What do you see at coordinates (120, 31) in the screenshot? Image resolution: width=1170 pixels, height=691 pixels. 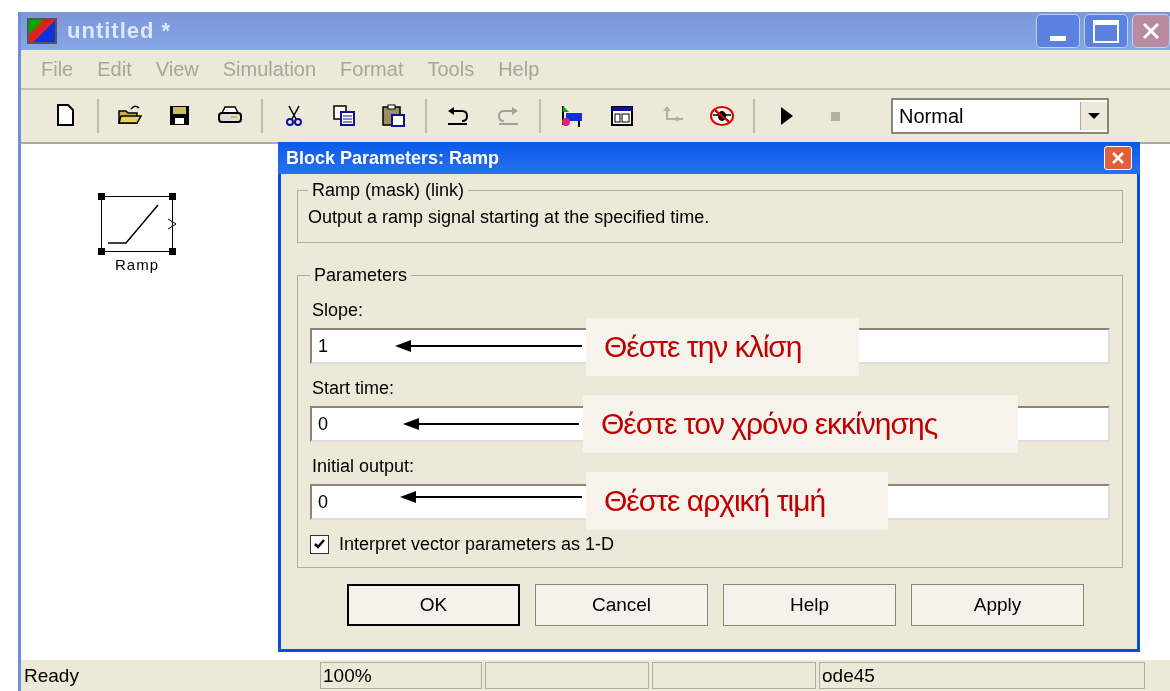 I see `window-title: untitled *` at bounding box center [120, 31].